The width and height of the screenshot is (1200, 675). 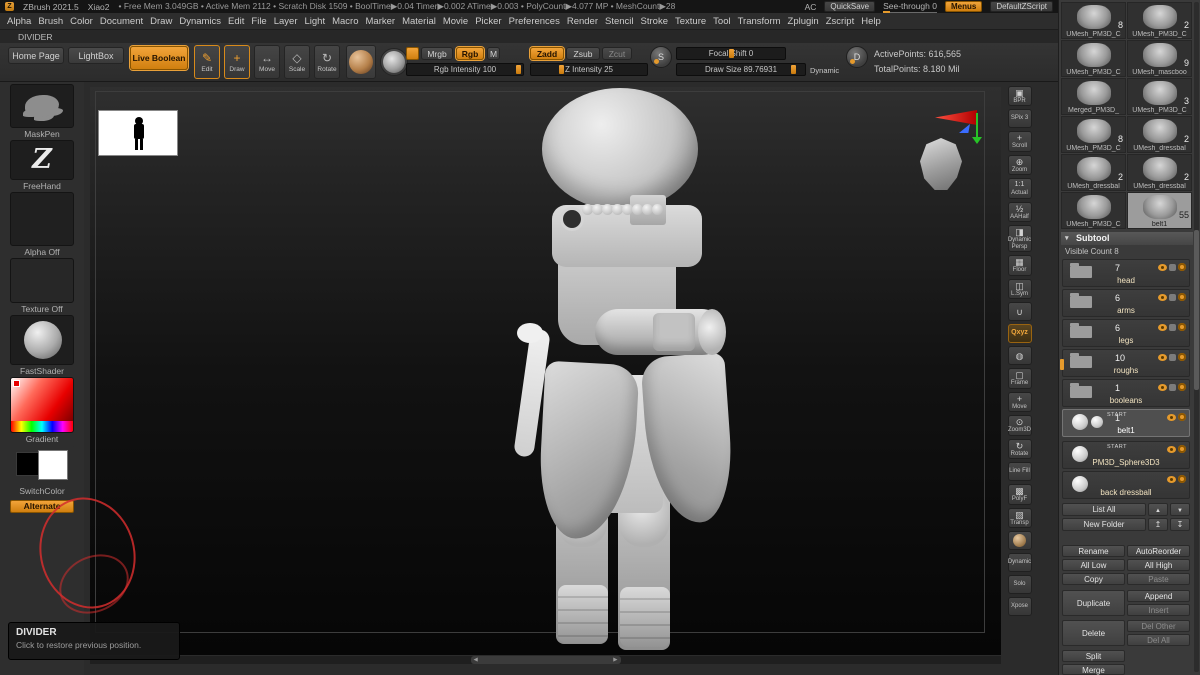 I want to click on magnet-button: ∪, so click(x=1019, y=311).